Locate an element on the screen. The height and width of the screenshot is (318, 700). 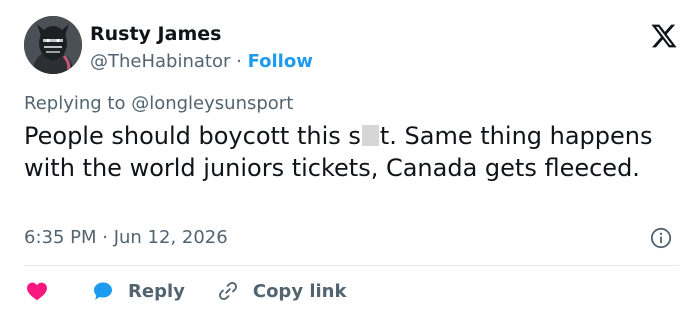
replying-to: Replying to @longleysunsport is located at coordinates (158, 103).